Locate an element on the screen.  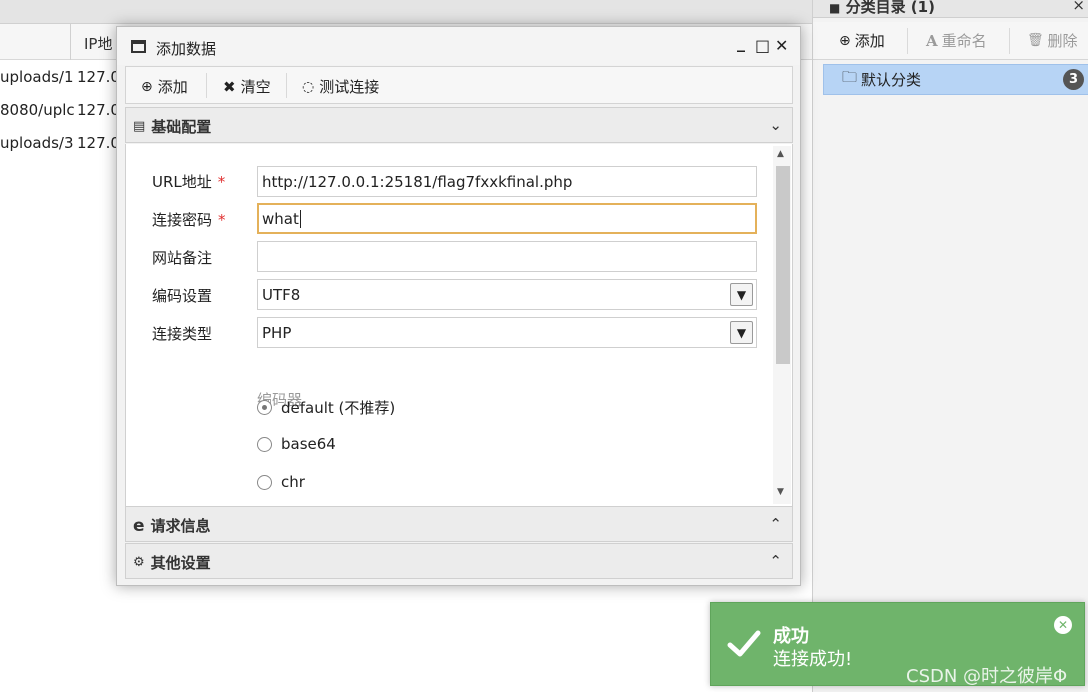
encoder-option-chr: chr is located at coordinates (281, 482).